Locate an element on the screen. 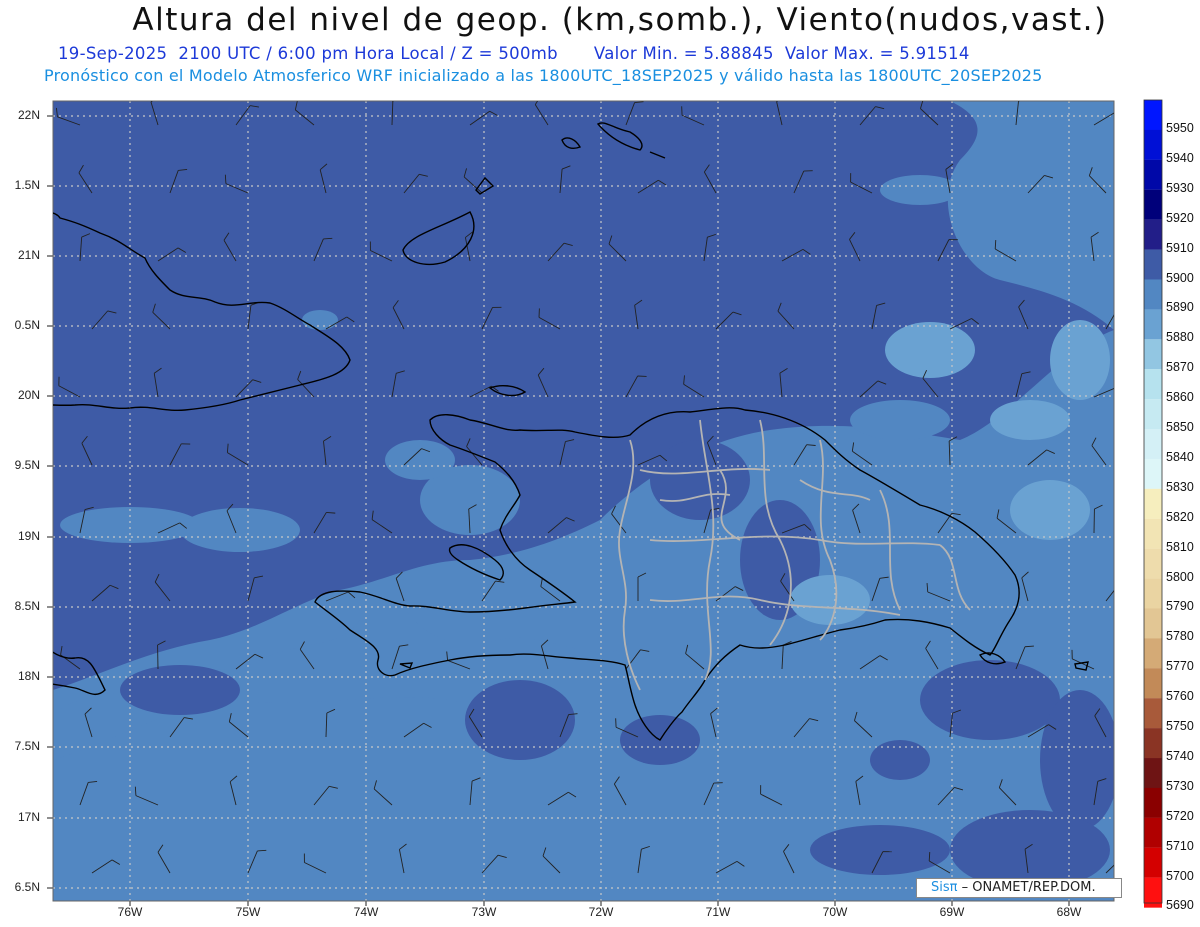  colorbar-label: 5760 is located at coordinates (1180, 696).